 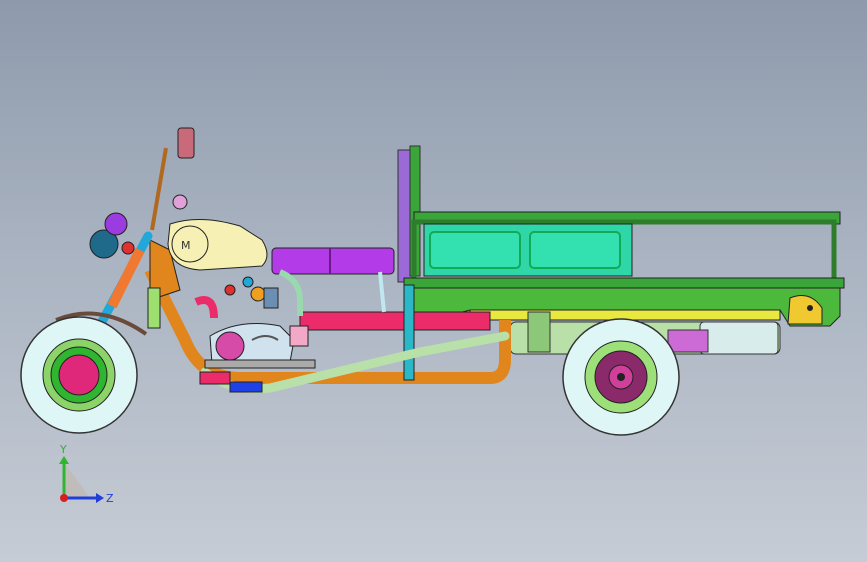 I want to click on front-wheel, so click(x=79, y=375).